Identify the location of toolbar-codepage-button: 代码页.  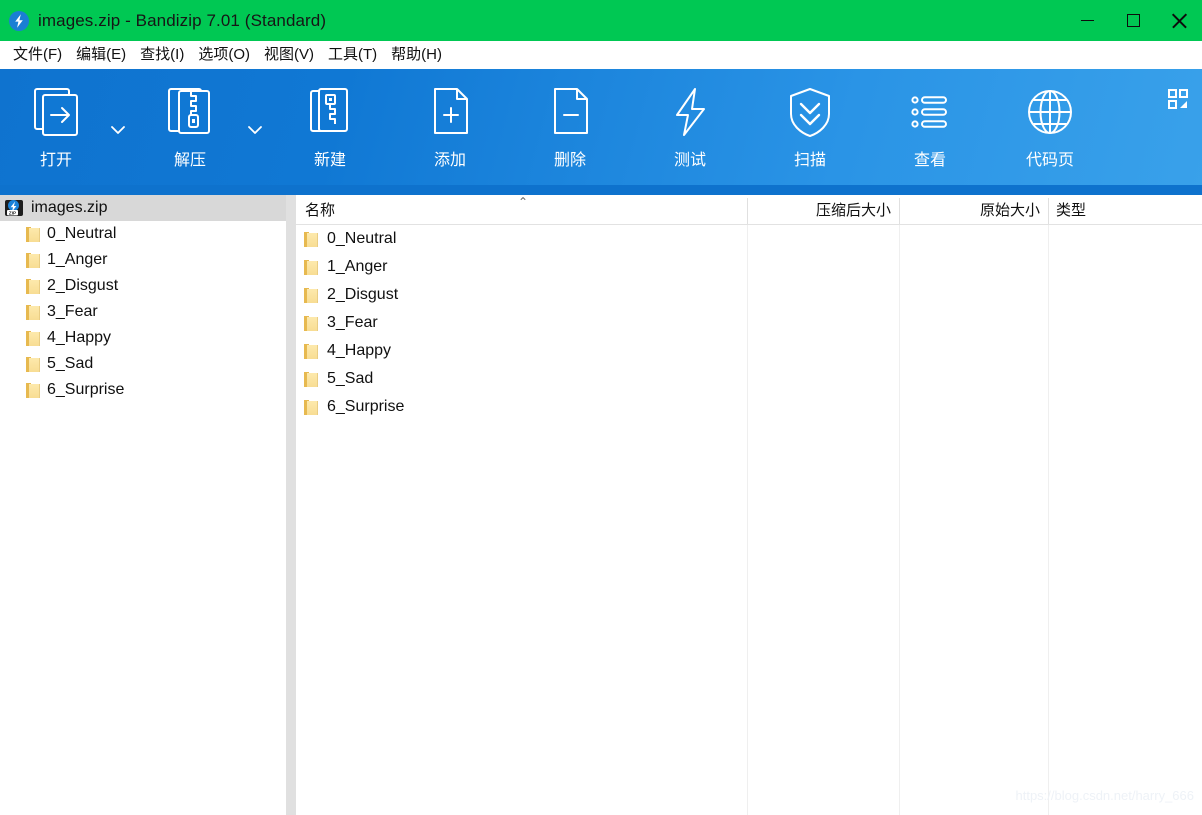
(1050, 131).